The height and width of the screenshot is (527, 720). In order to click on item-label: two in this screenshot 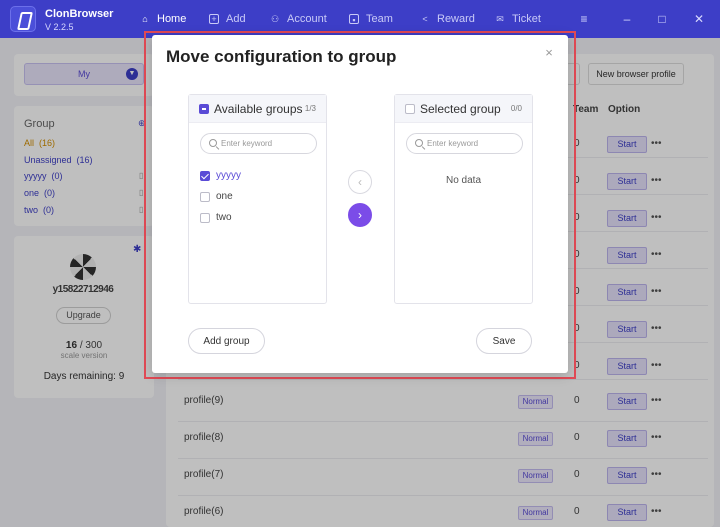, I will do `click(224, 217)`.